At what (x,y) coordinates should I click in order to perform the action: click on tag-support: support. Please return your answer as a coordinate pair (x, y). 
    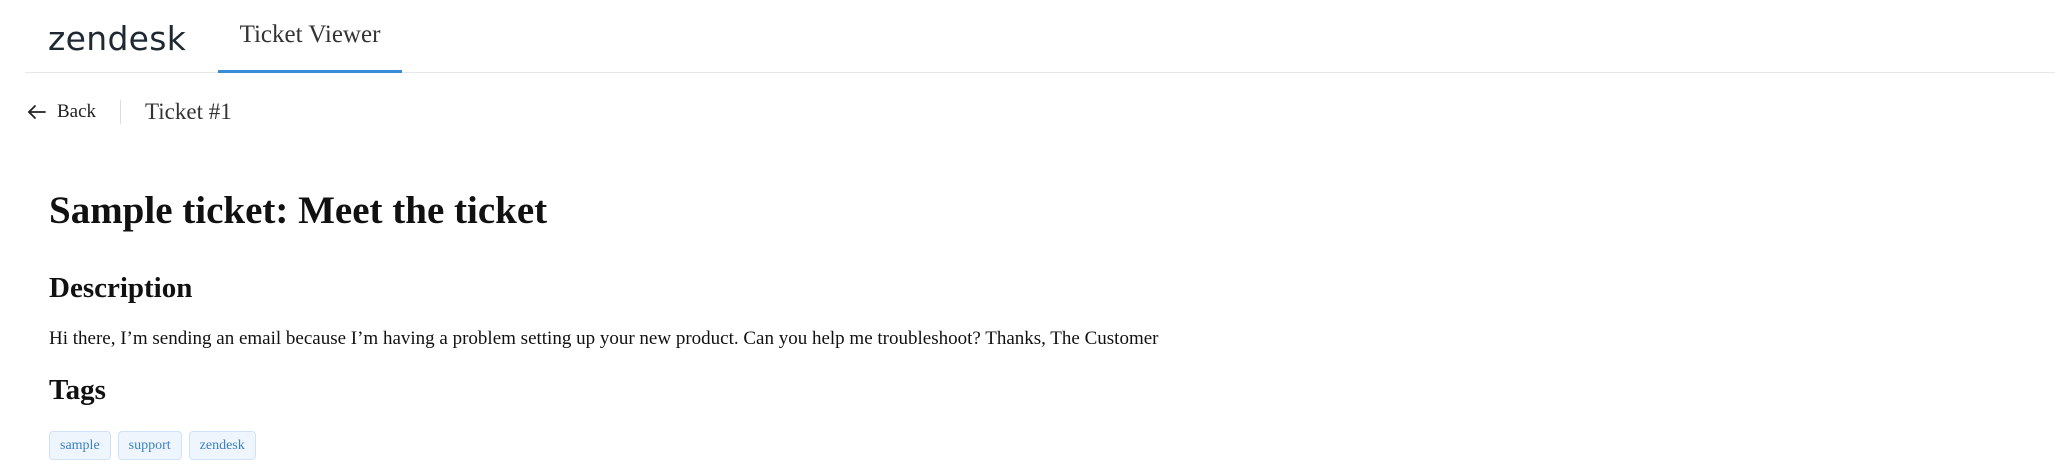
    Looking at the image, I should click on (149, 445).